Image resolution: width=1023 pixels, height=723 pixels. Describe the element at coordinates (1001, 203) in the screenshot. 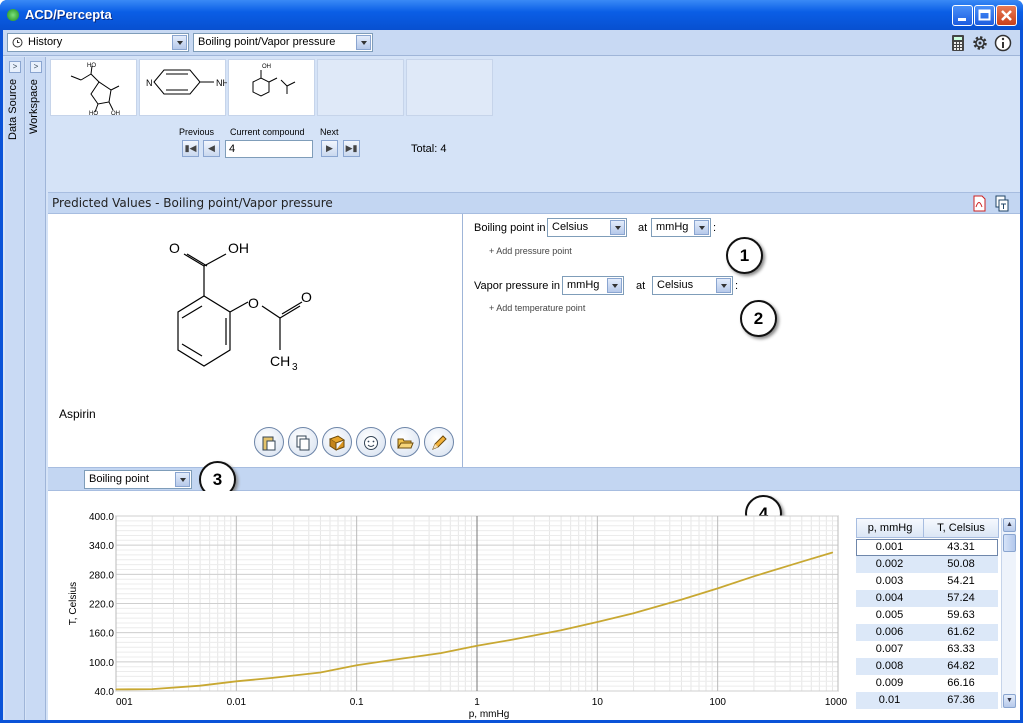

I see `copy-export-icon` at that location.